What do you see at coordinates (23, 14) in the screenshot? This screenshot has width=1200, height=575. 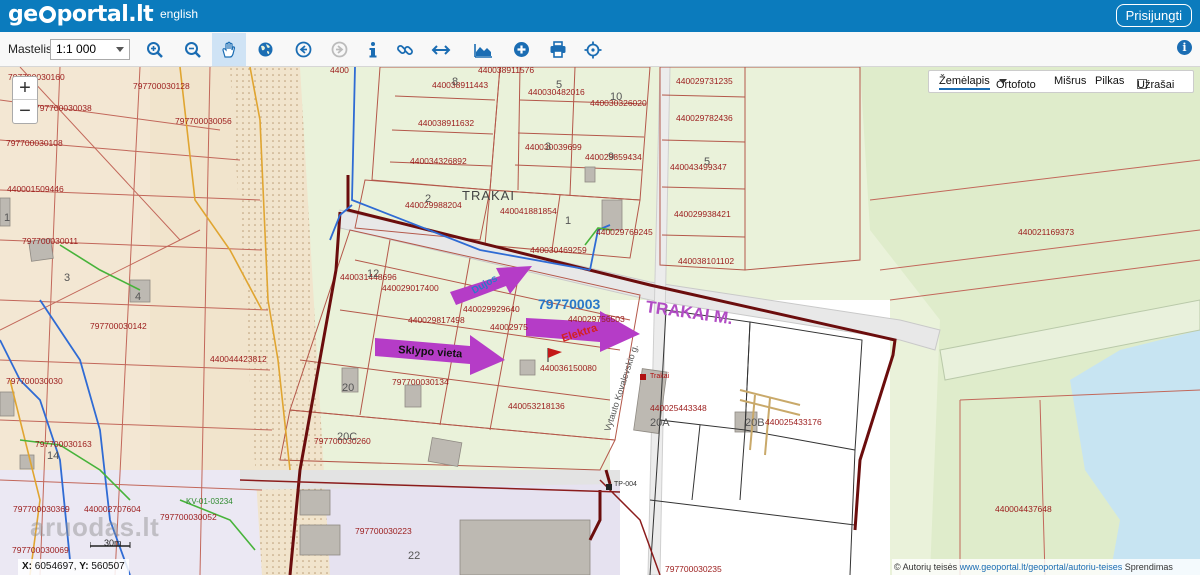 I see `logo-text-left: ge` at bounding box center [23, 14].